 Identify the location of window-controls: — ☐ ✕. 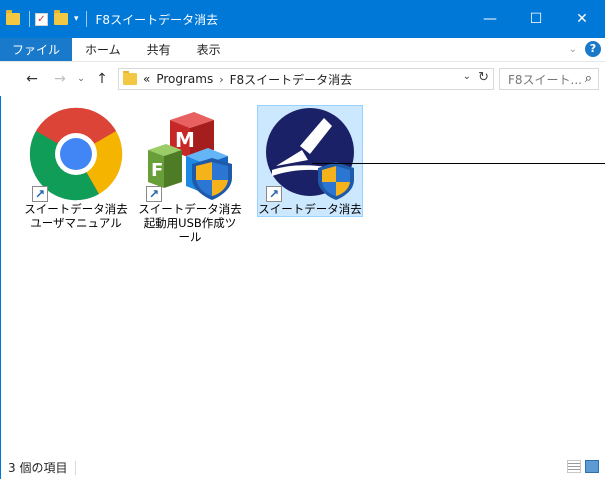
(536, 19).